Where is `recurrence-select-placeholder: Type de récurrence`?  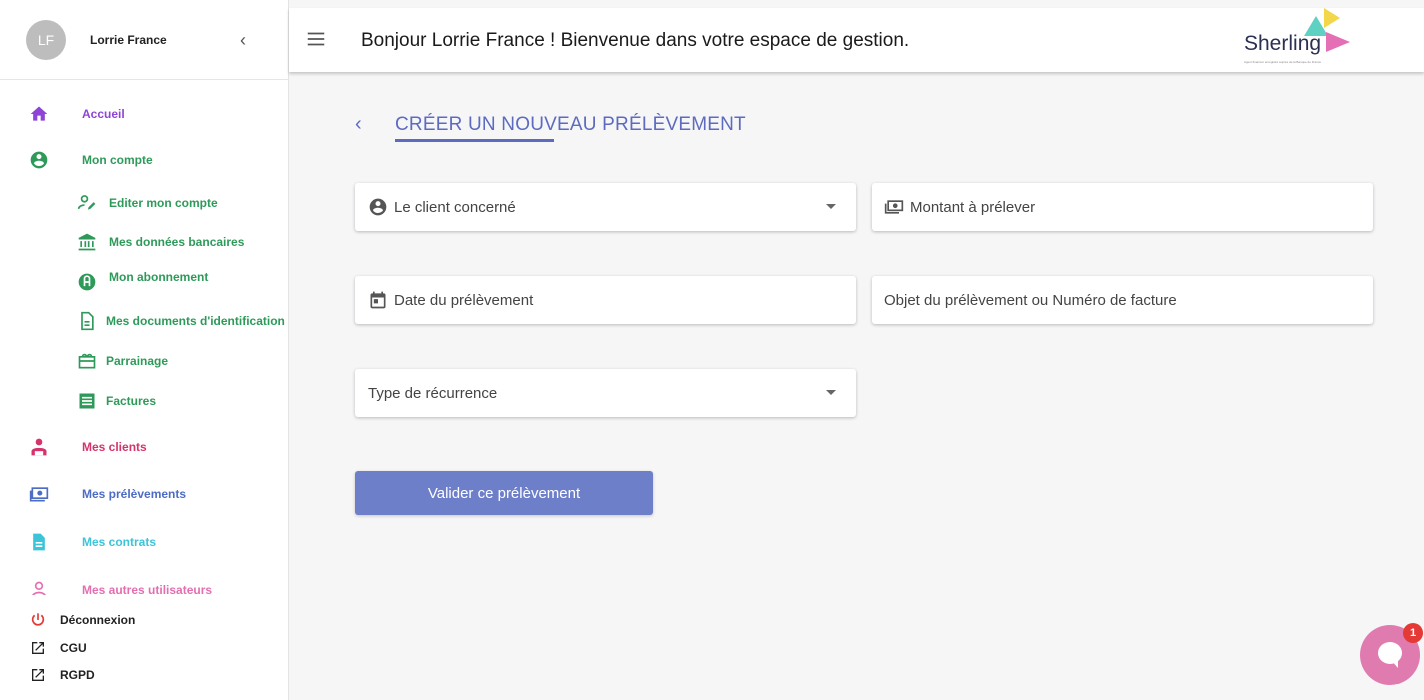 recurrence-select-placeholder: Type de récurrence is located at coordinates (433, 393).